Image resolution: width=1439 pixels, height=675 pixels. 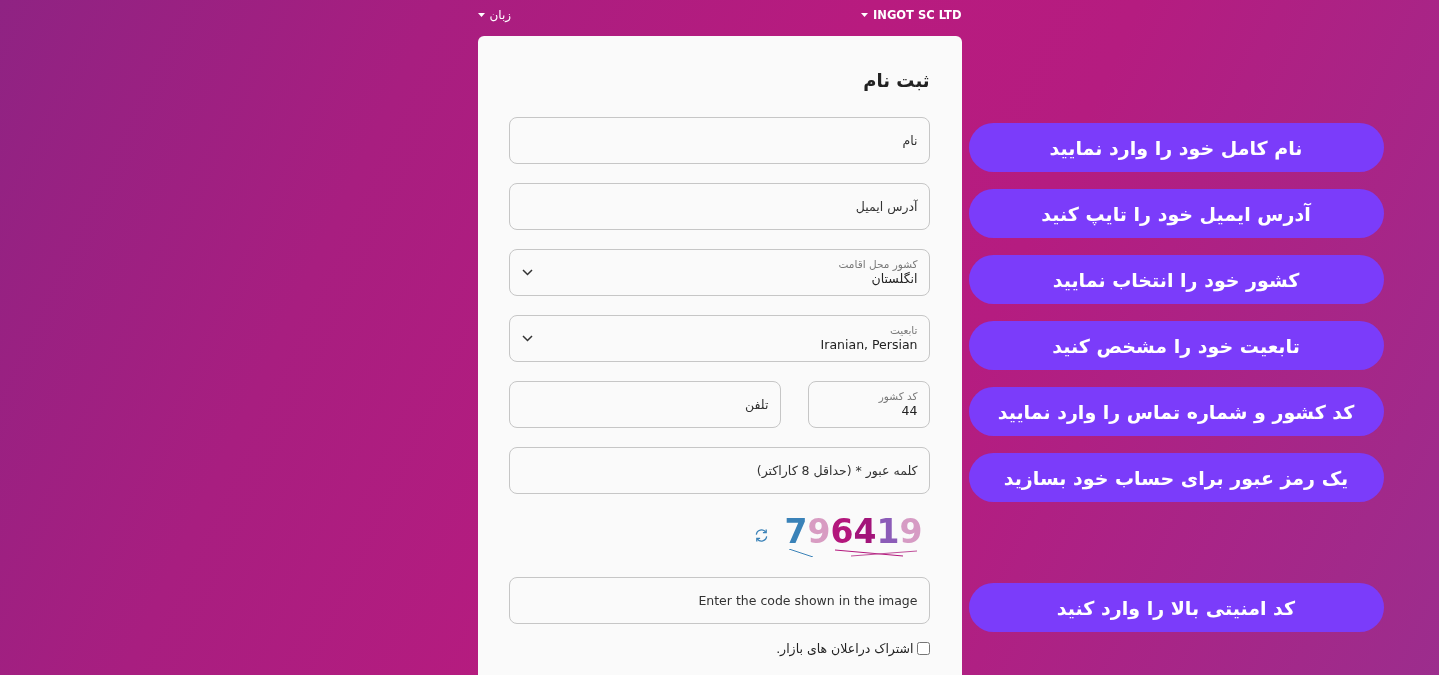 What do you see at coordinates (1176, 213) in the screenshot?
I see `instruction-callout: آدرس ایمیل خود را تایپ کنید` at bounding box center [1176, 213].